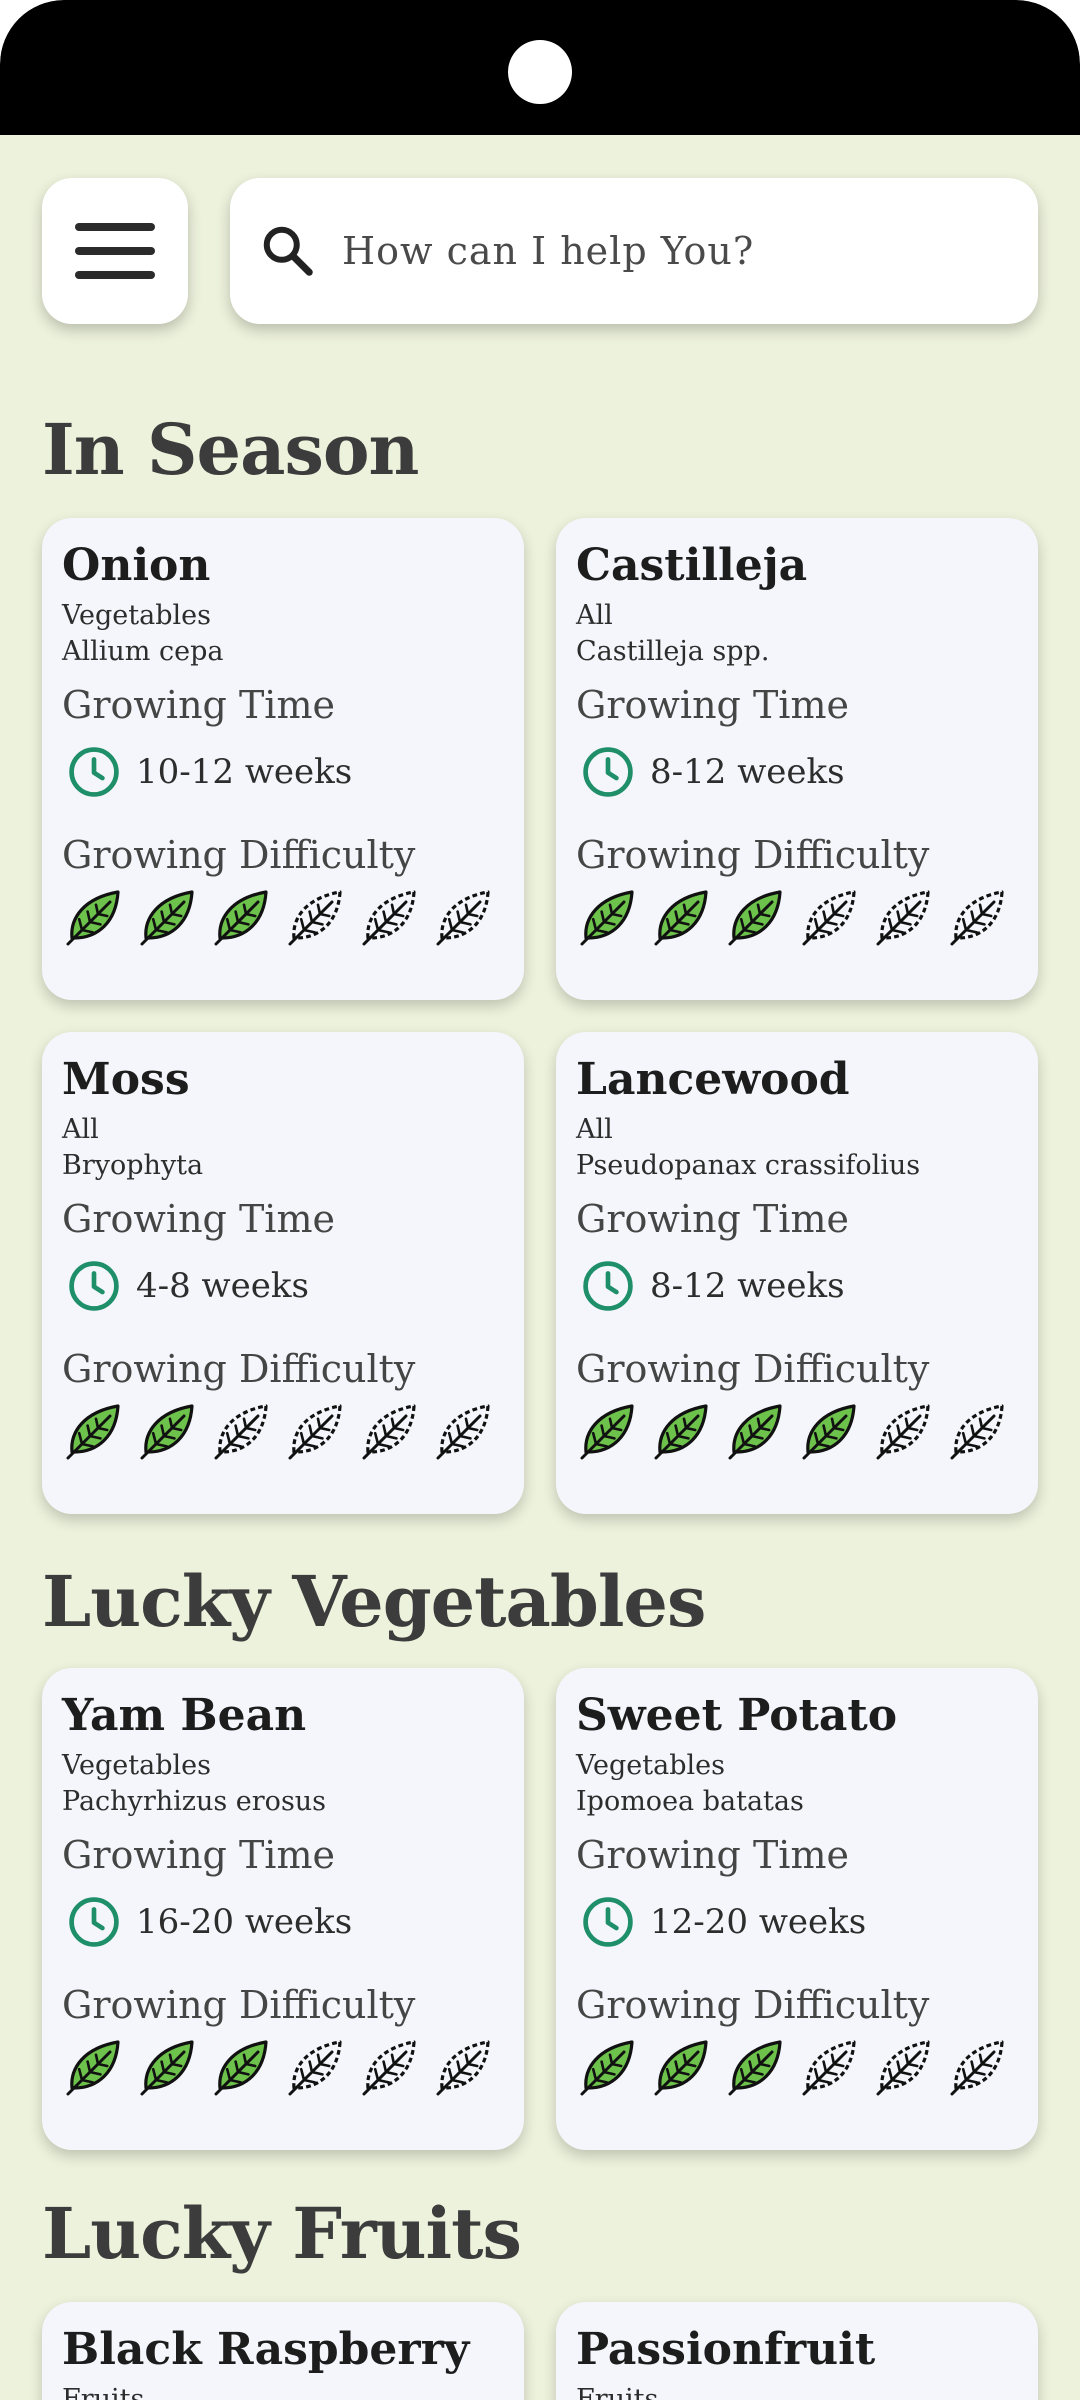 This screenshot has width=1080, height=2400. I want to click on plant-name: Lancewood, so click(713, 1079).